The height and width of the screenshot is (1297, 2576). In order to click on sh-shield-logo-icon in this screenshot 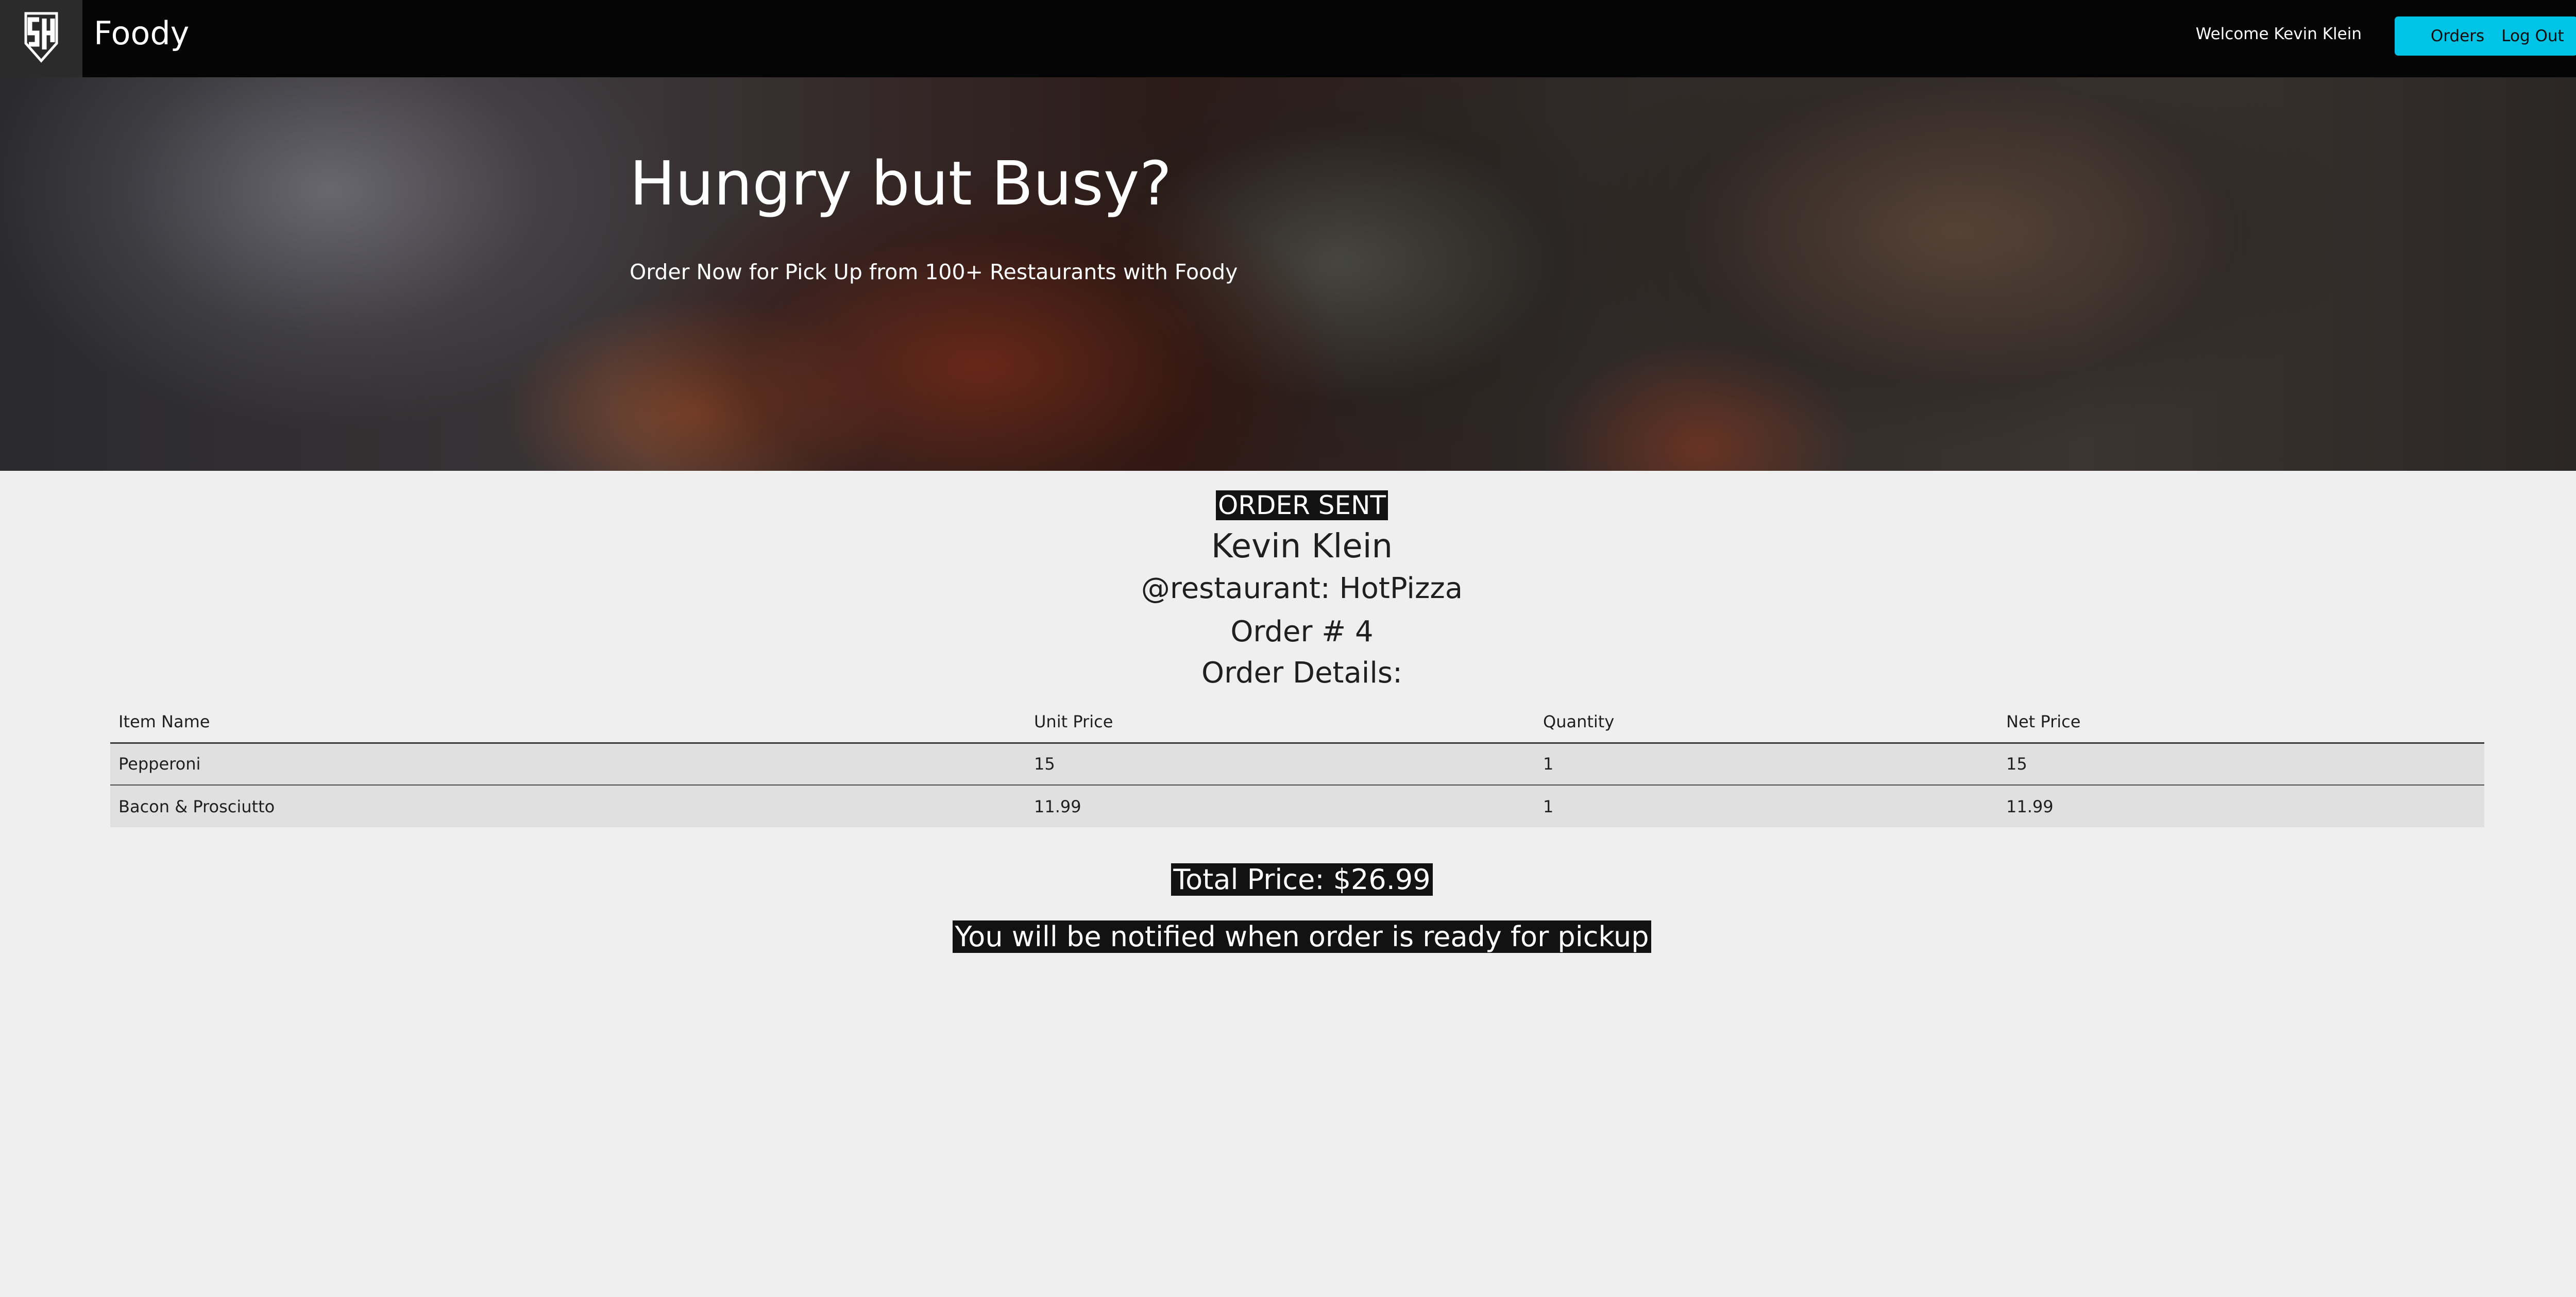, I will do `click(41, 37)`.